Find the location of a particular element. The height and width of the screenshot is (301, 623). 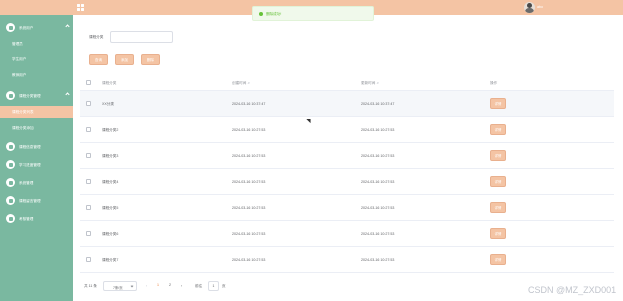

sidebar-subitem-label: 学生用户 is located at coordinates (19, 59).